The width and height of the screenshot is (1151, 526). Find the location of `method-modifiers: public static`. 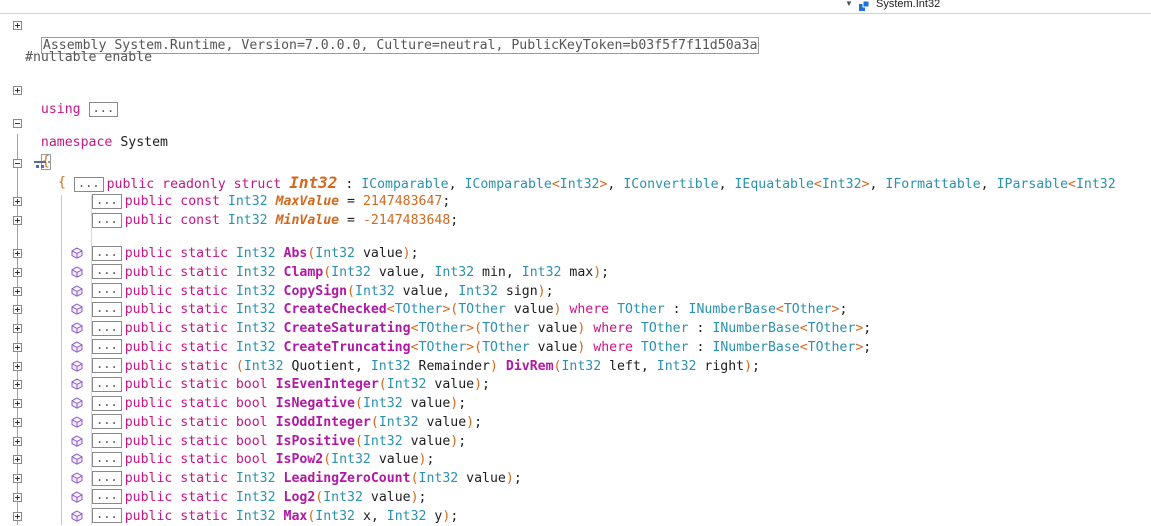

method-modifiers: public static is located at coordinates (176, 478).